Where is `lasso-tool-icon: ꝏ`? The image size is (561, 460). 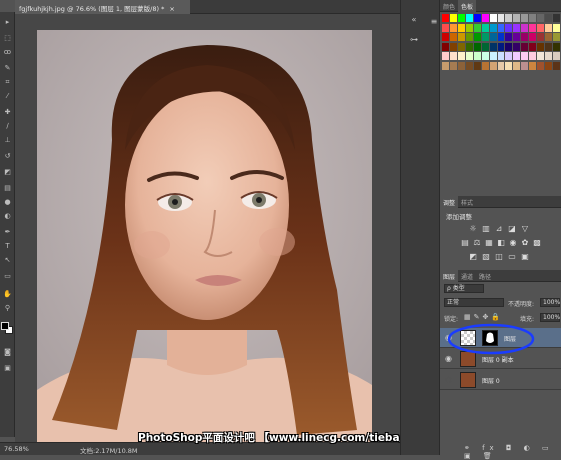 lasso-tool-icon: ꝏ is located at coordinates (7, 52).